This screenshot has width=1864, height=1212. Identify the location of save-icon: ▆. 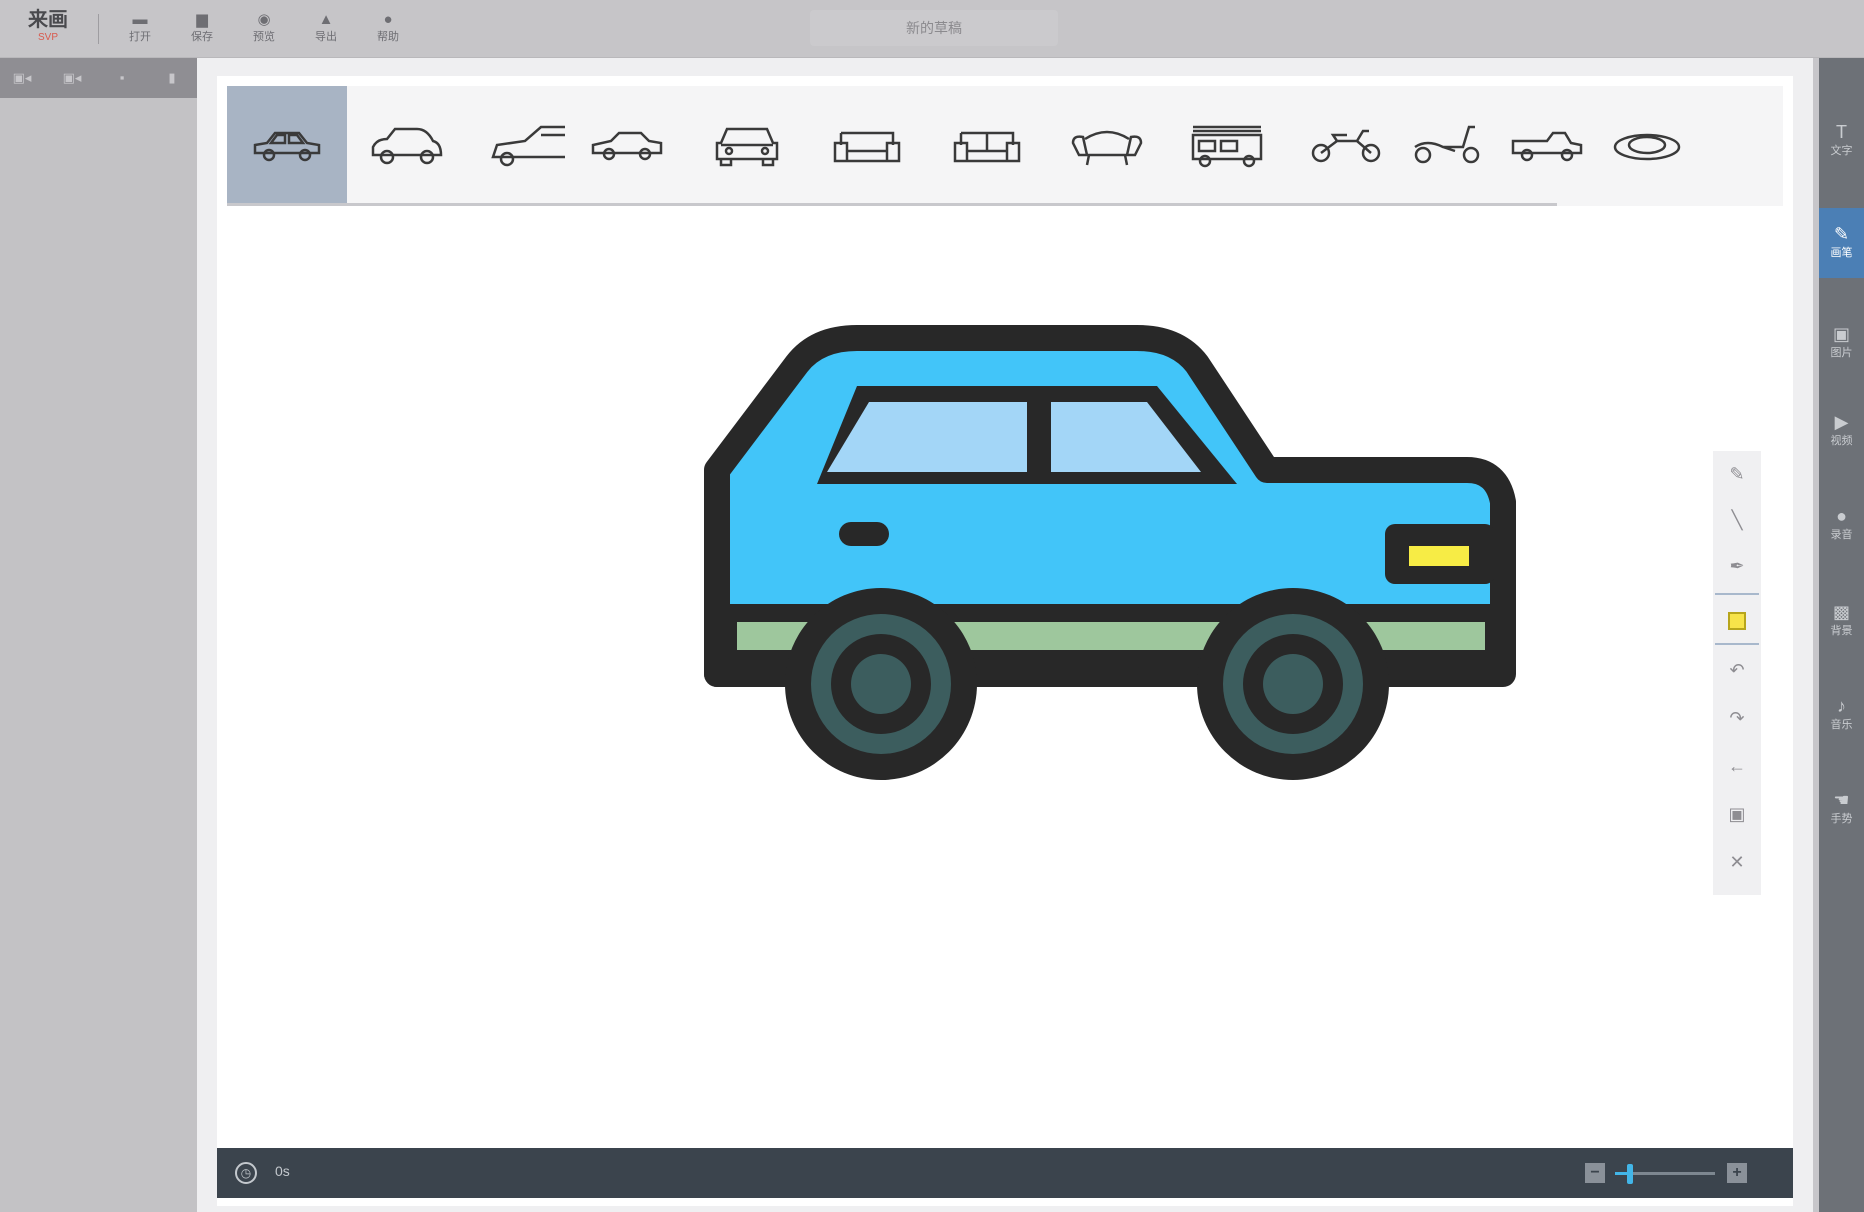
(202, 19).